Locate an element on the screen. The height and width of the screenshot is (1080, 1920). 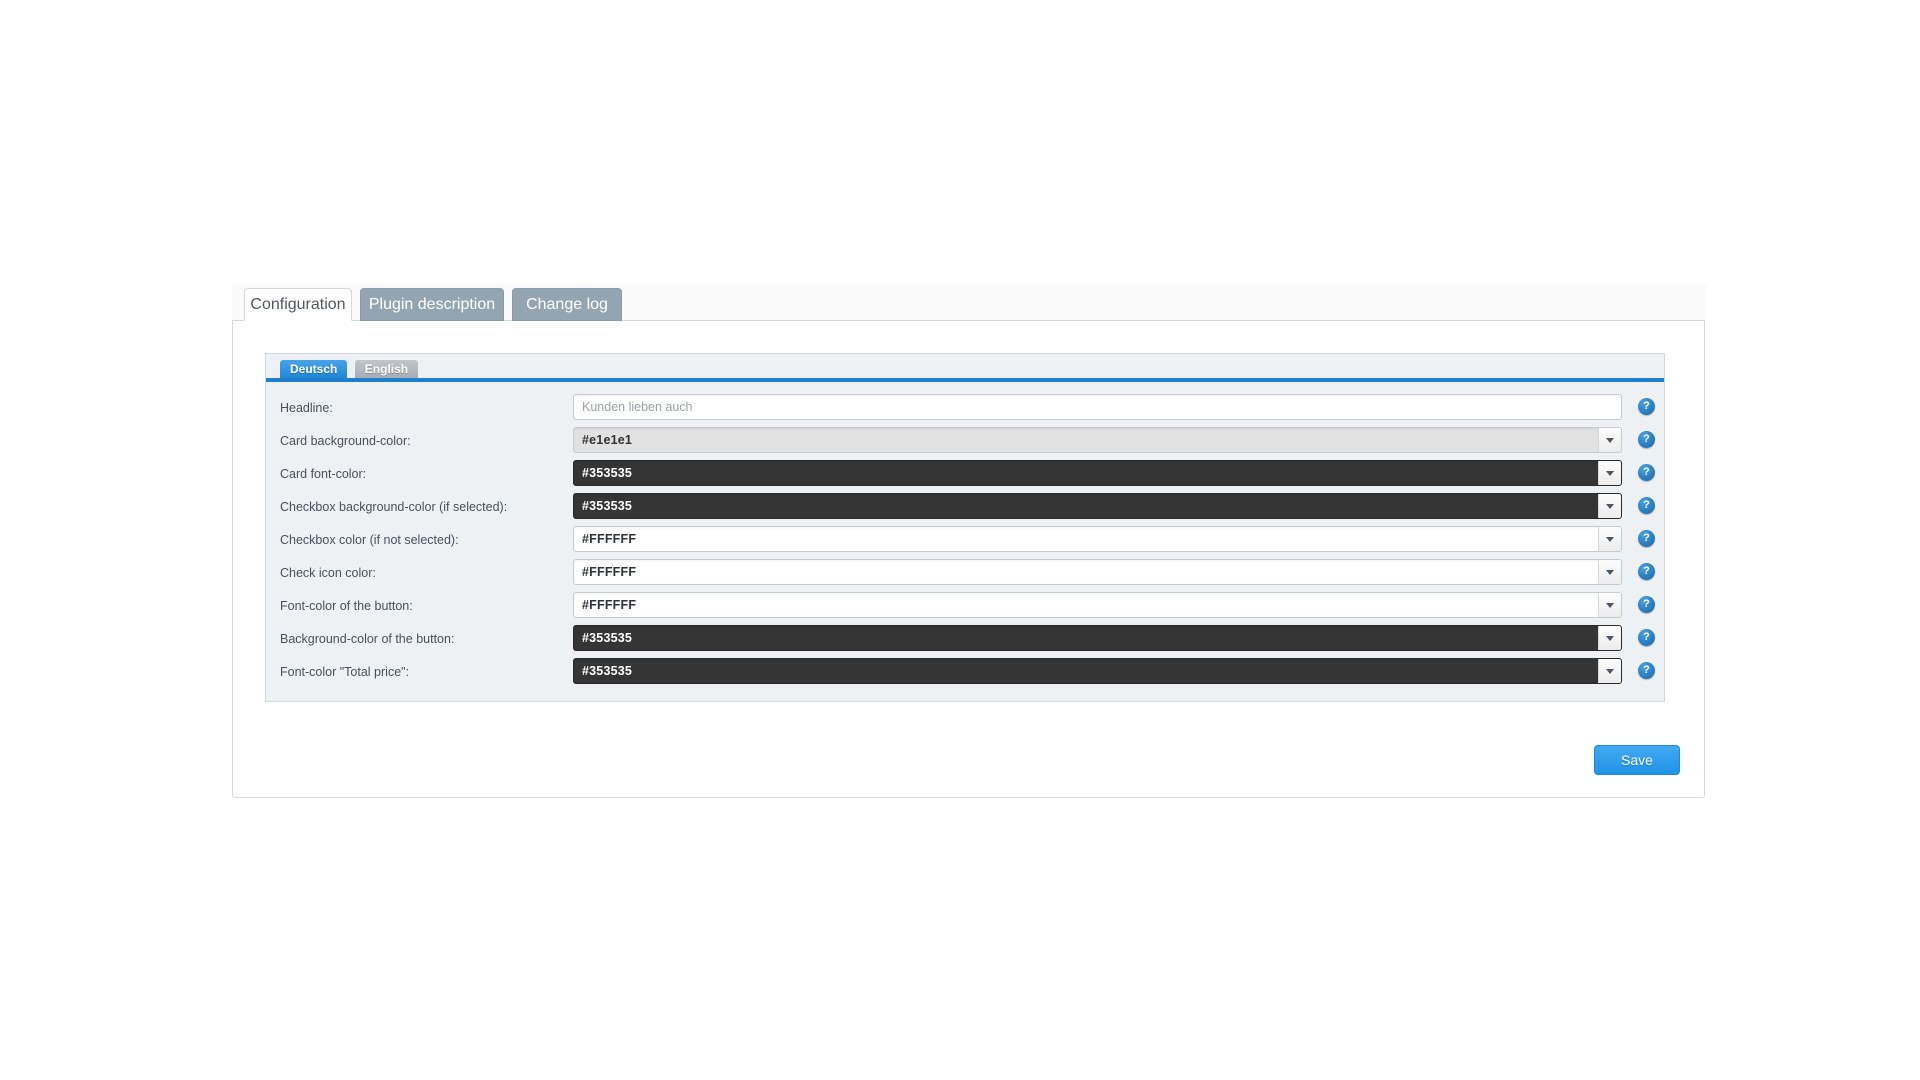
tab-change-log: Change log is located at coordinates (567, 304).